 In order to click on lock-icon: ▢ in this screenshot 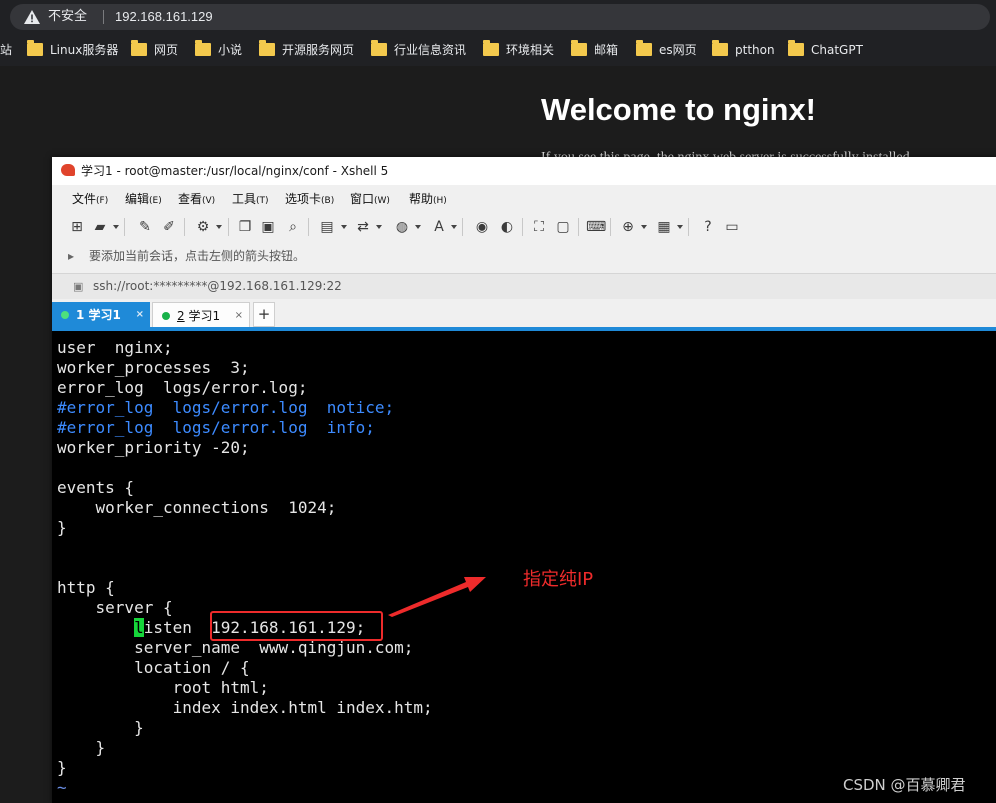, I will do `click(563, 227)`.